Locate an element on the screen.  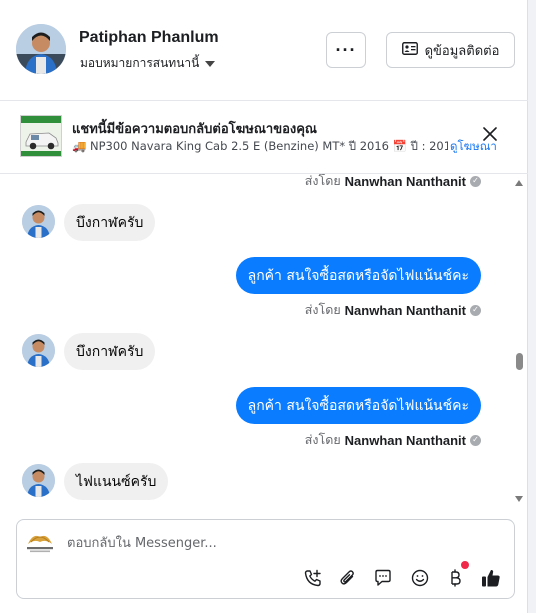
like-icon is located at coordinates (491, 578).